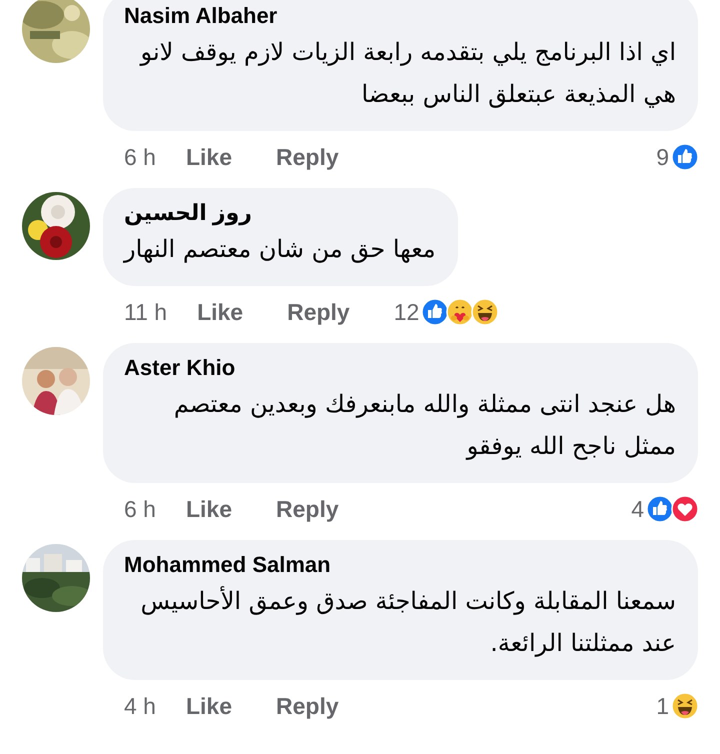 This screenshot has height=754, width=720. I want to click on author-name: Aster Khio, so click(180, 368).